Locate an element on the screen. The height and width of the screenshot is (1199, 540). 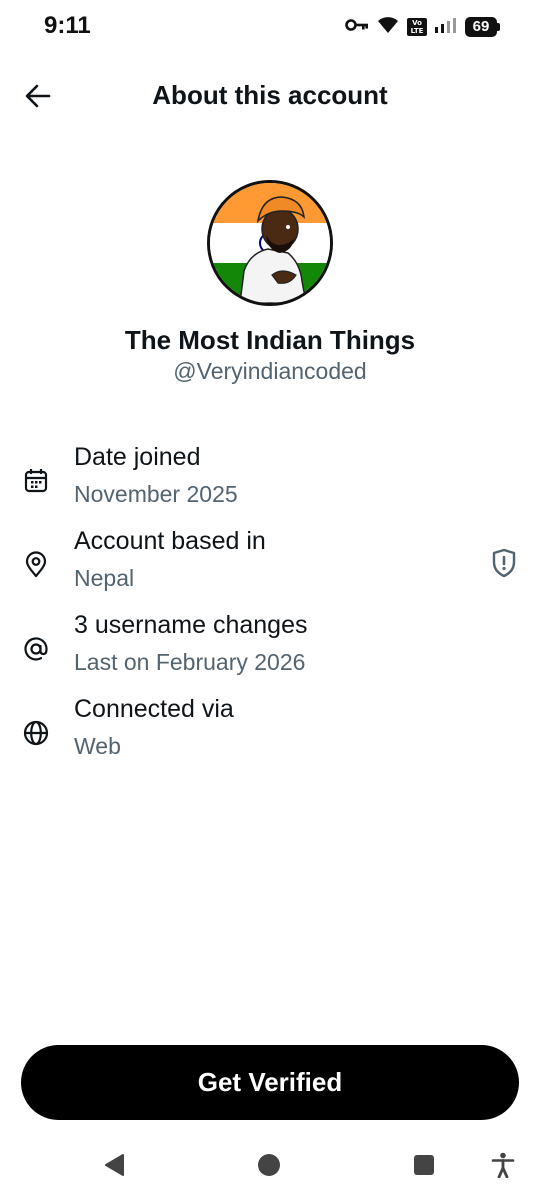
location-accuracy-shield-button is located at coordinates (504, 563).